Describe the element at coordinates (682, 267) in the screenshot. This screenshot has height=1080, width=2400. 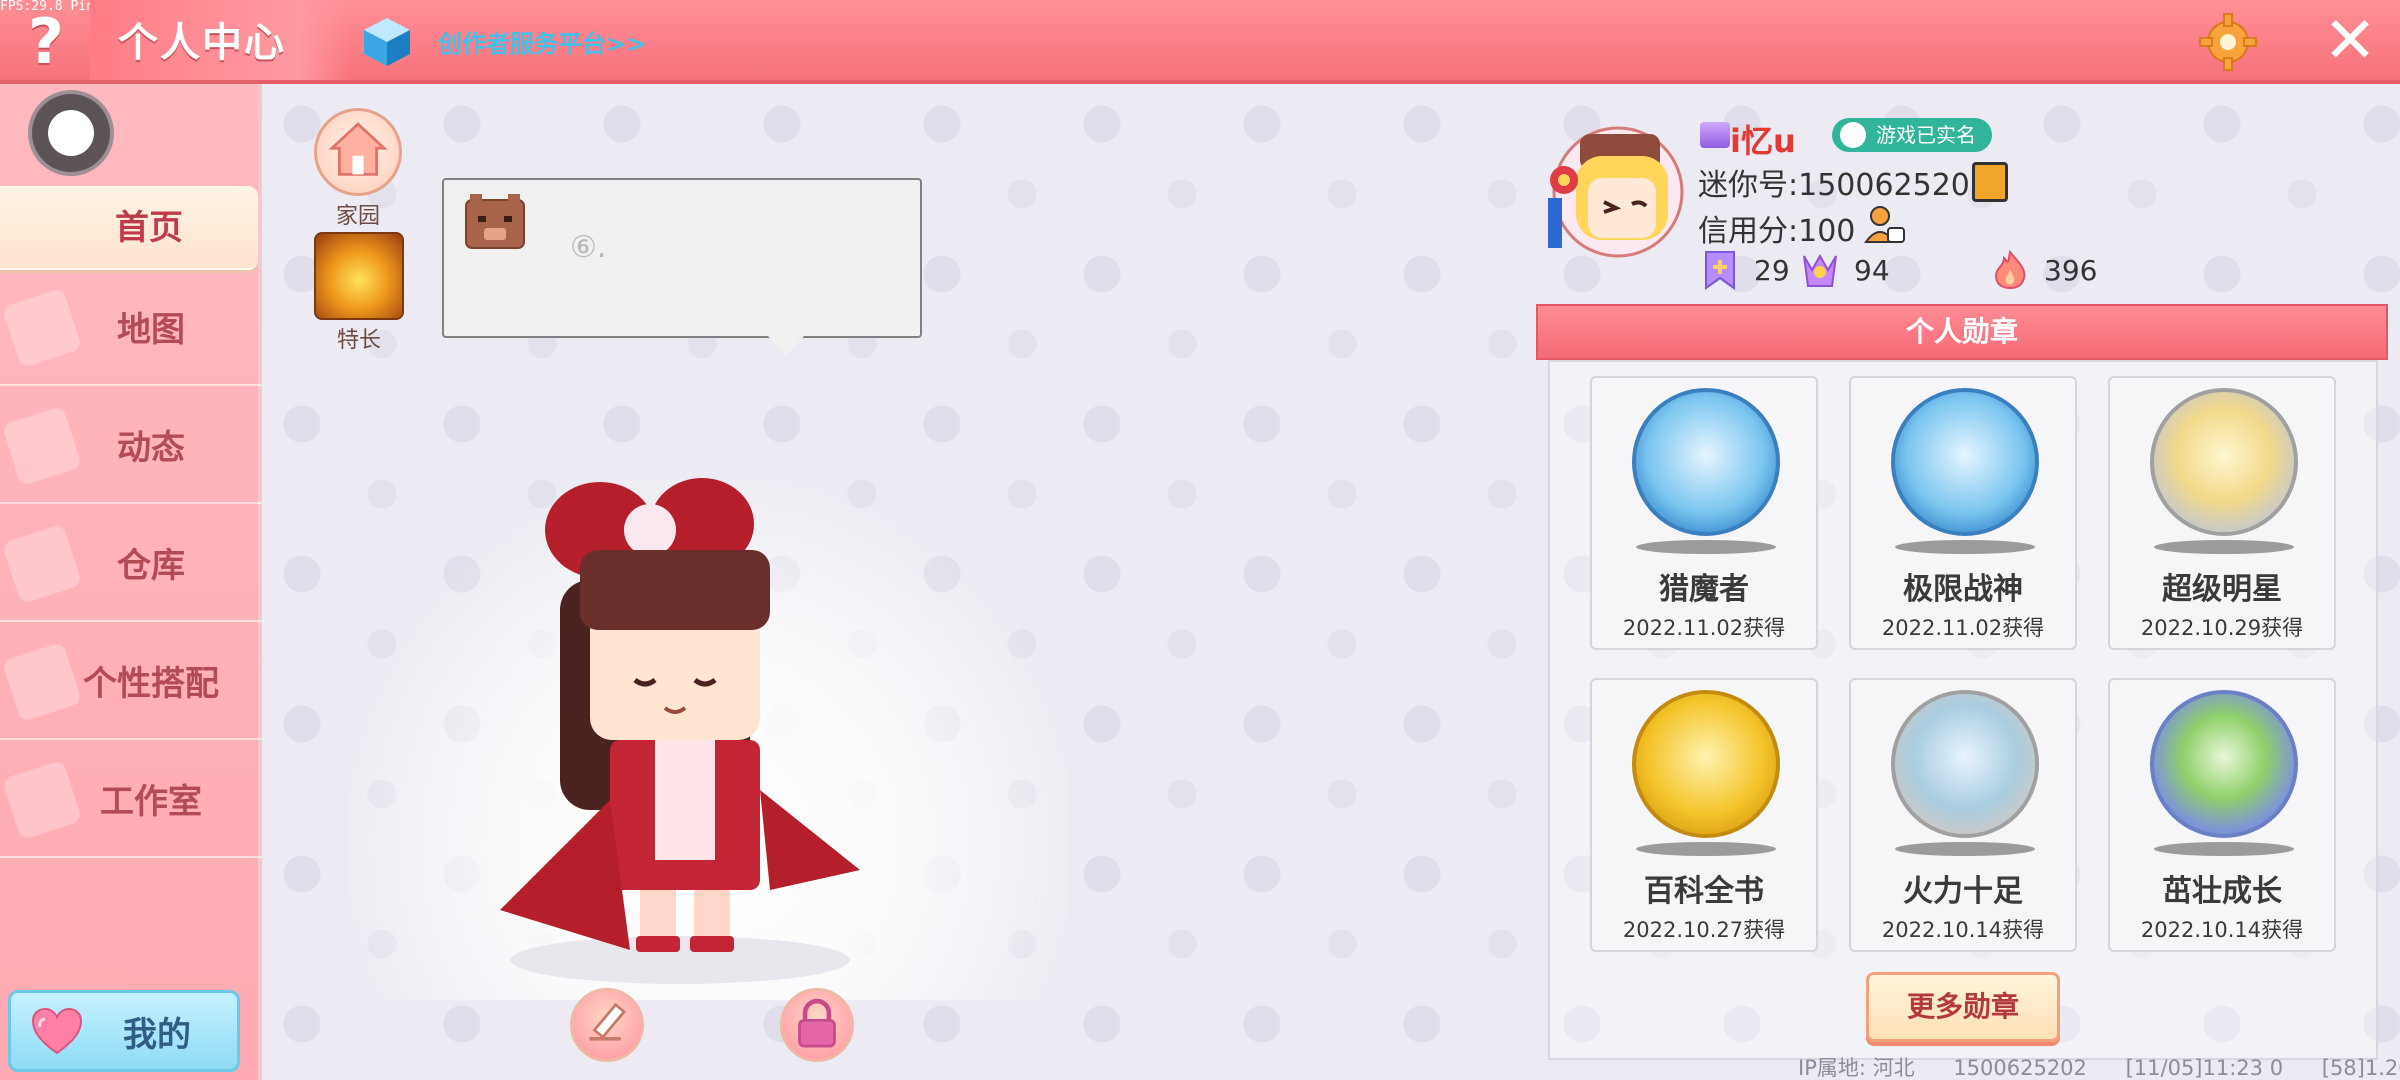
I see `speech-bubble: ⑥.` at that location.